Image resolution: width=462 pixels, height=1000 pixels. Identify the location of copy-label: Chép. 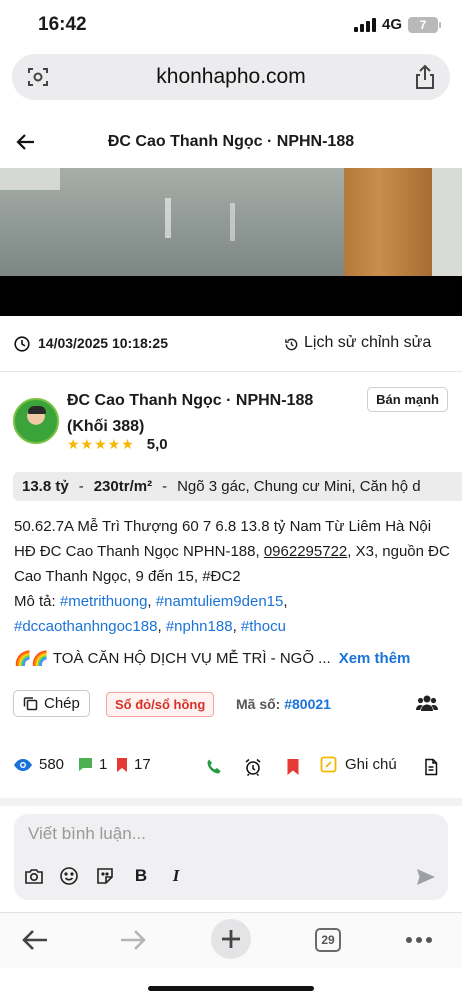
(62, 703).